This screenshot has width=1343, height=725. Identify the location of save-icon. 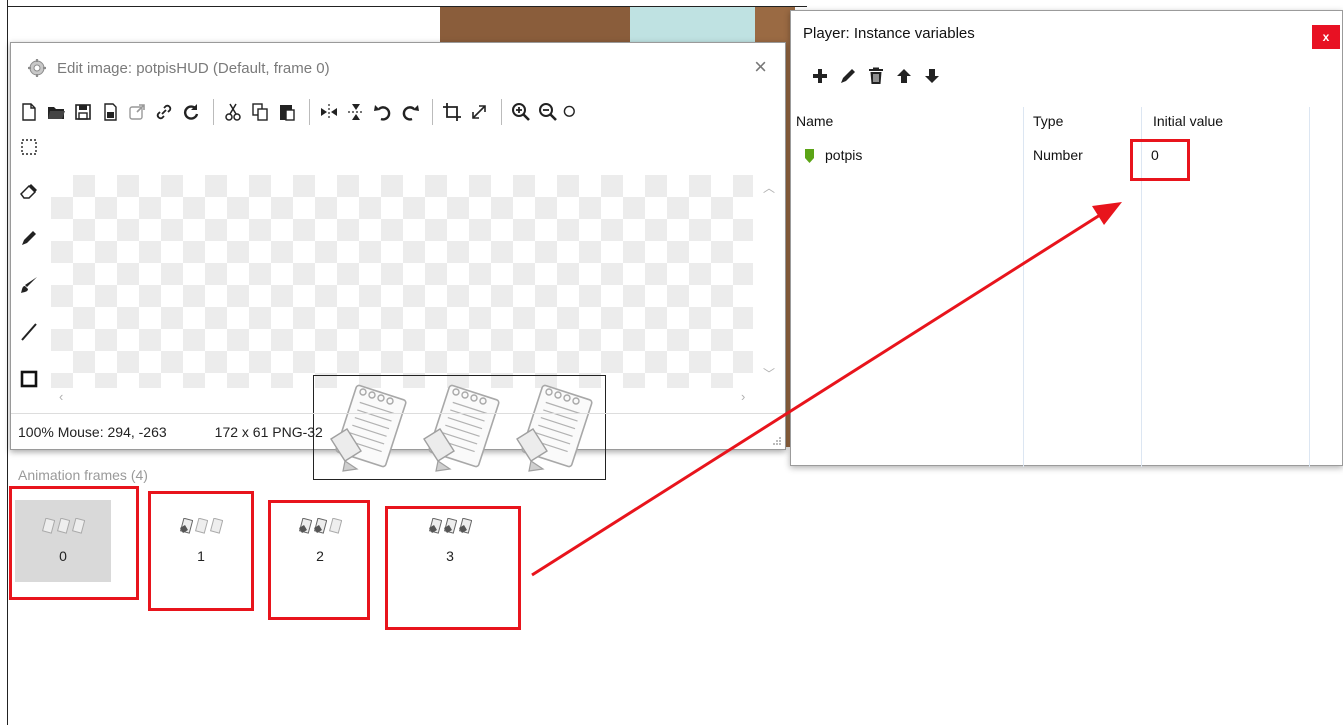
(83, 112).